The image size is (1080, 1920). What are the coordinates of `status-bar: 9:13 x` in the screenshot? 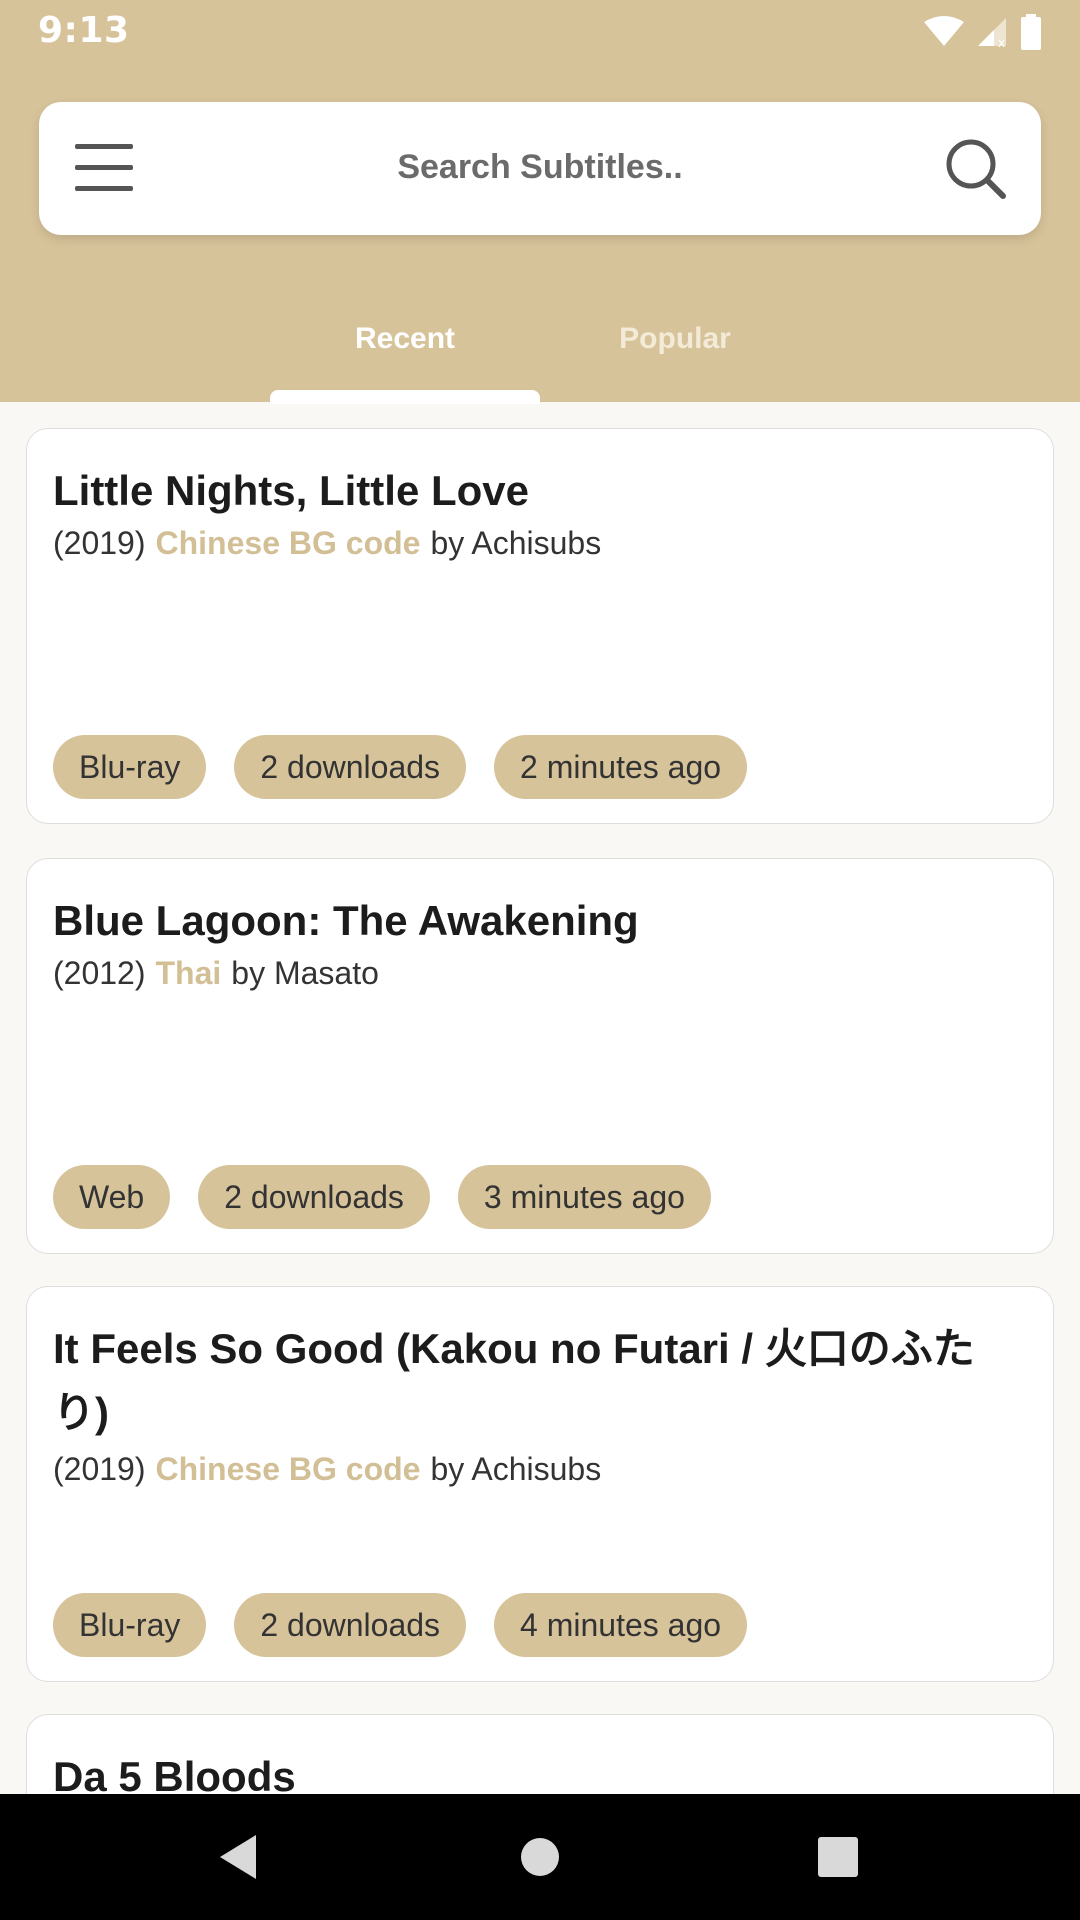 It's located at (540, 32).